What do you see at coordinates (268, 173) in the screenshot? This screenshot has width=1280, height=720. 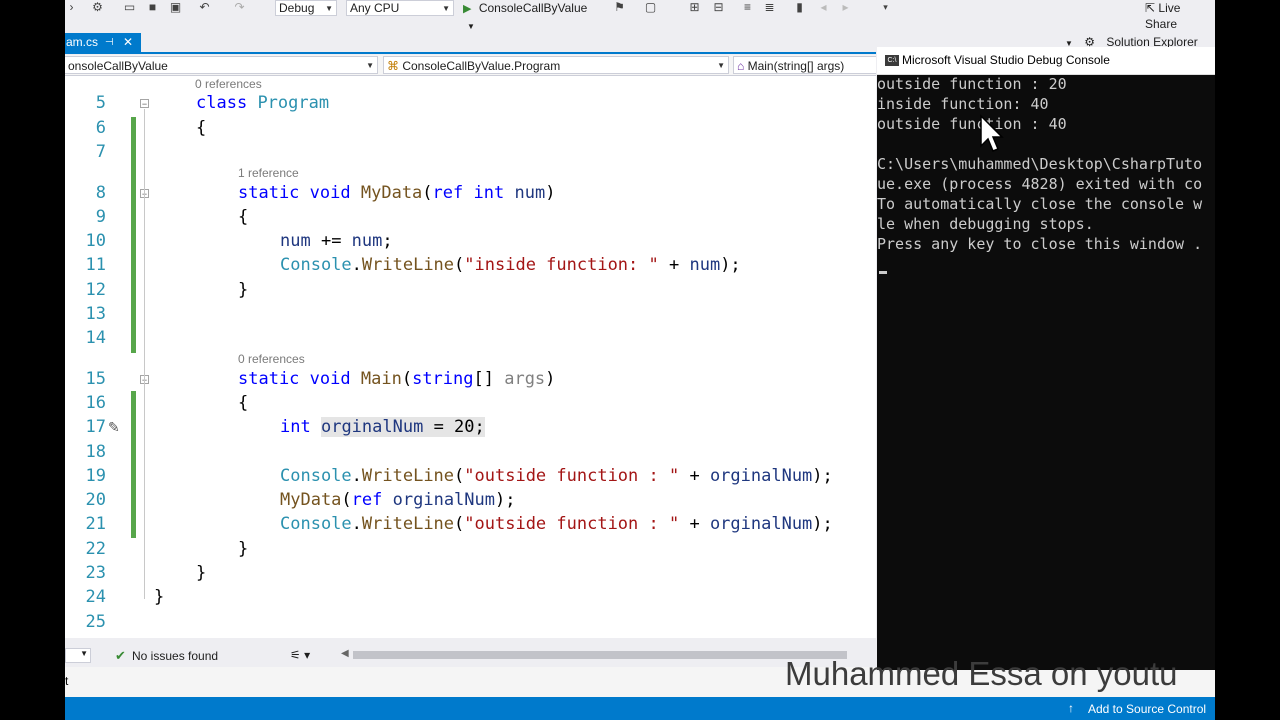 I see `codelens-references: 1 reference` at bounding box center [268, 173].